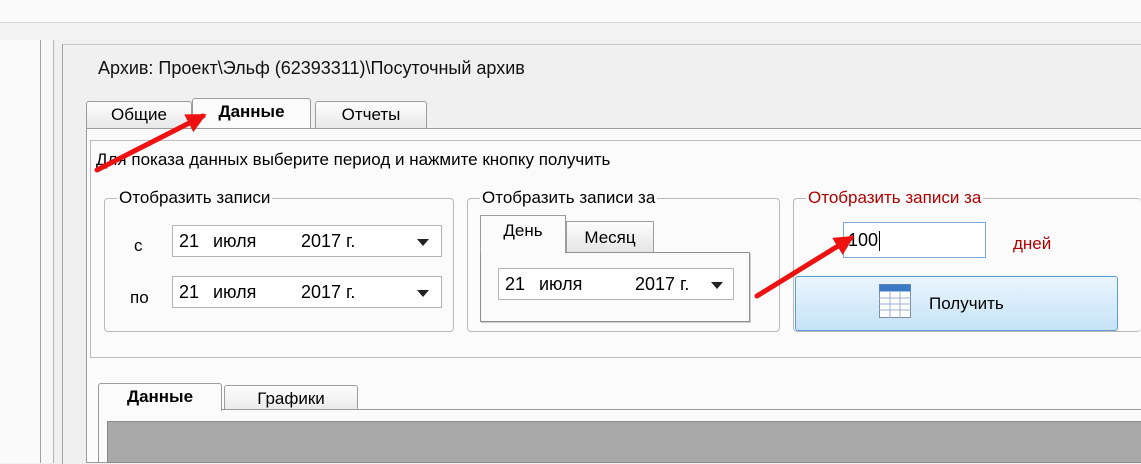  Describe the element at coordinates (371, 114) in the screenshot. I see `tab-reports: Отчеты` at that location.